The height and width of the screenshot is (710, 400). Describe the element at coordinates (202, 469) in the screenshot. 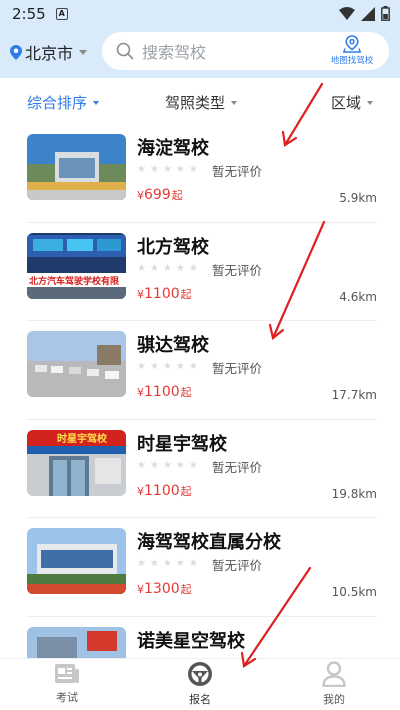

I see `school-item: 时星宇驾校 时星宇驾校 ★ ★ ★ ★ ★ 暂无评价 ¥1100起 19.8km` at that location.